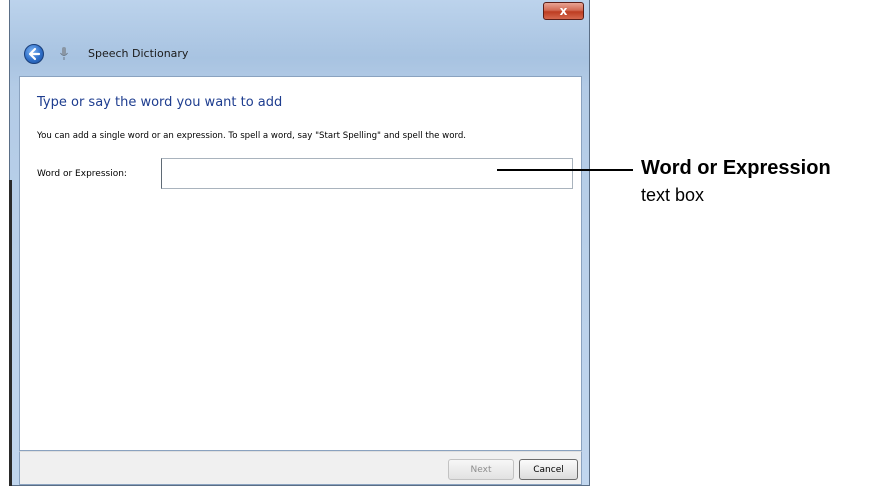  I want to click on callout-line, so click(565, 170).